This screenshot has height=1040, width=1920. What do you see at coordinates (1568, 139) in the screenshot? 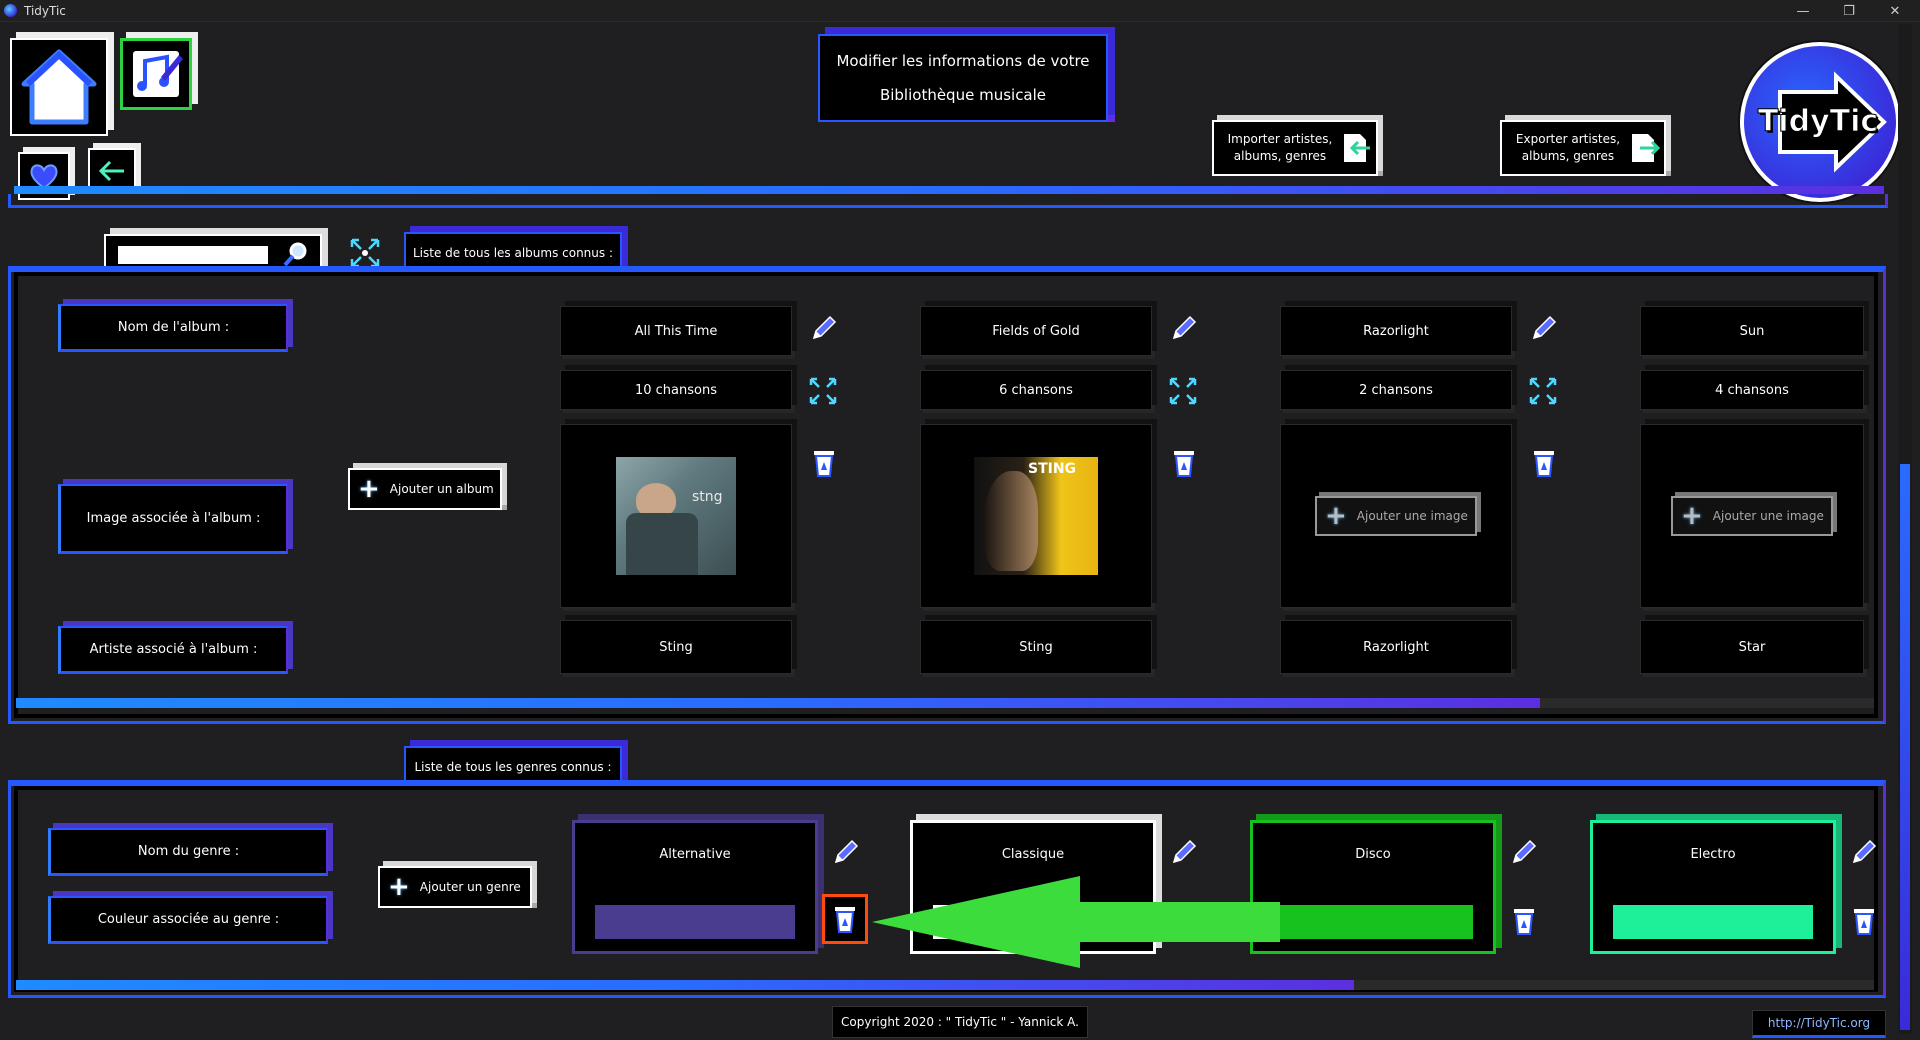
I see `export-label-1: Exporter artistes,` at bounding box center [1568, 139].